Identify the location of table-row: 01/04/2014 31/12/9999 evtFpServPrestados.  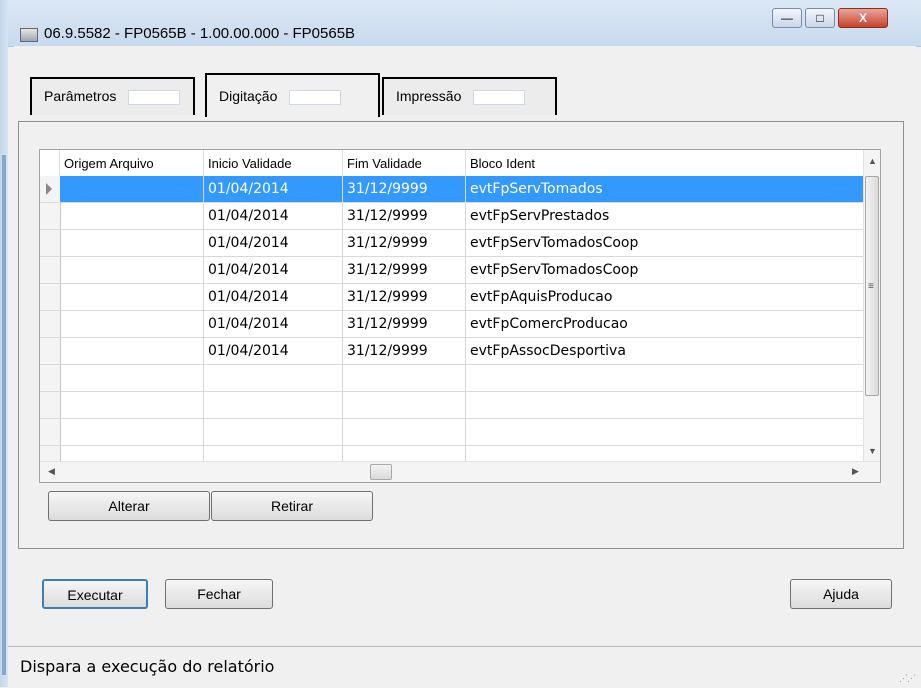
(453, 216).